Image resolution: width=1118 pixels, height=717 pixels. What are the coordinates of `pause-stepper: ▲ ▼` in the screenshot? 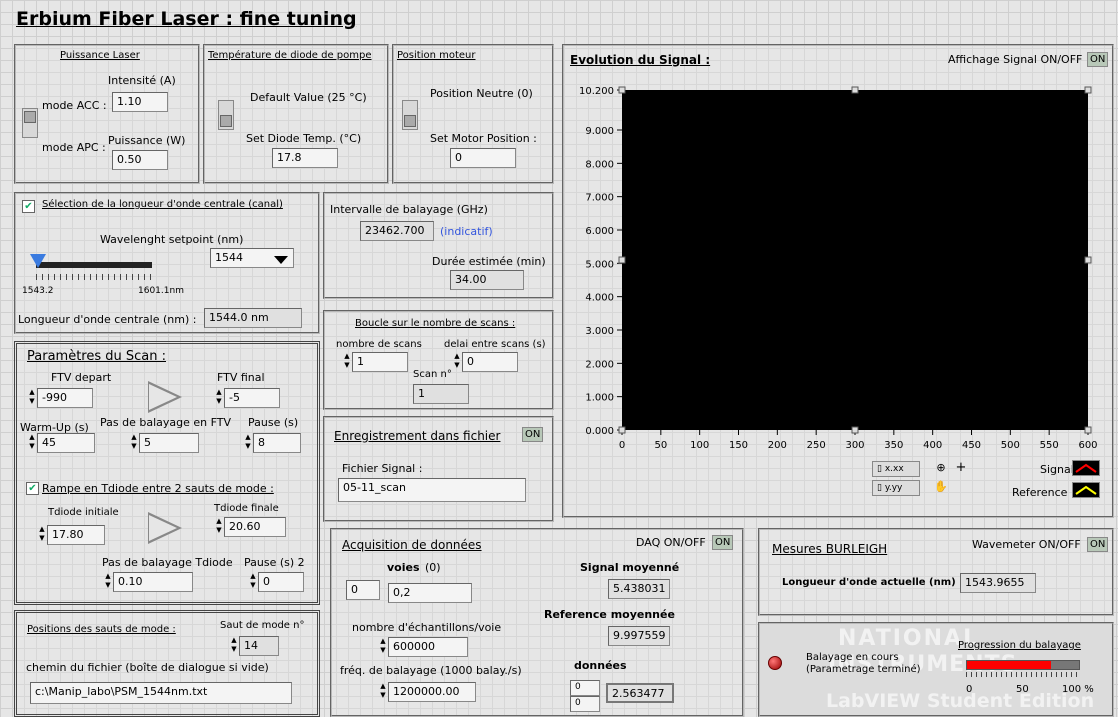 It's located at (248, 443).